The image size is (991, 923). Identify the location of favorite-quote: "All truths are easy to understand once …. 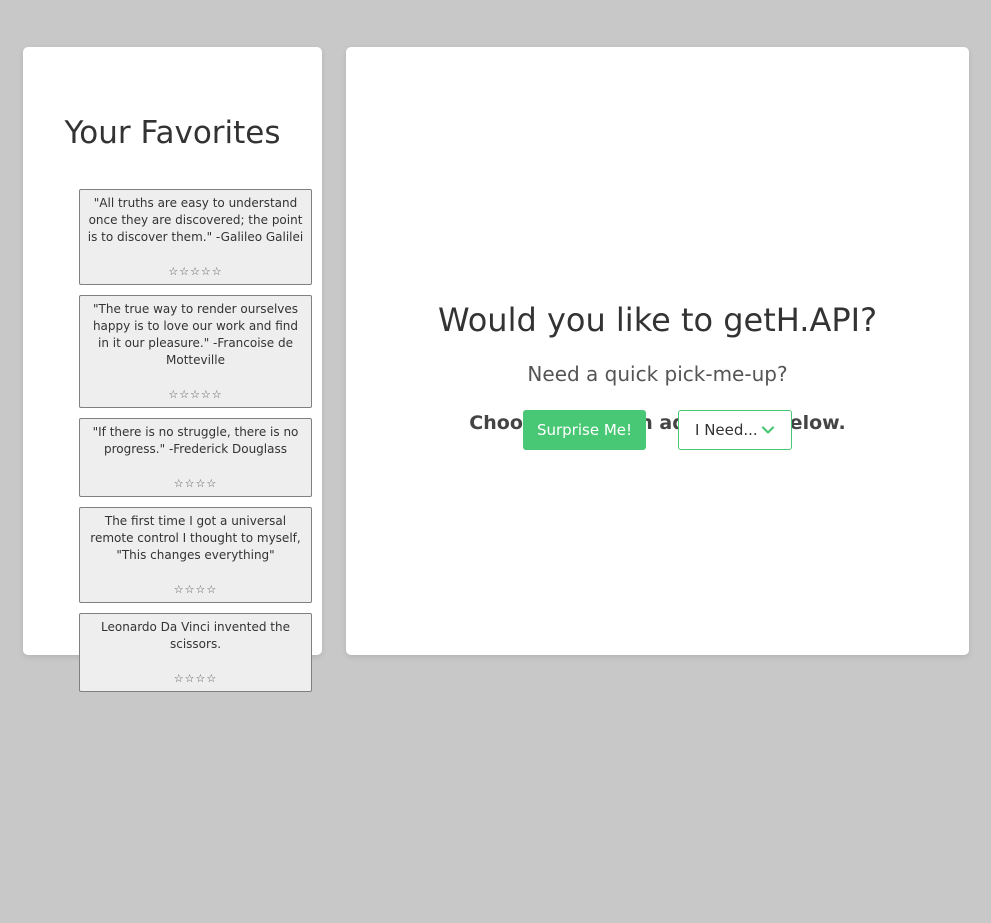
(195, 220).